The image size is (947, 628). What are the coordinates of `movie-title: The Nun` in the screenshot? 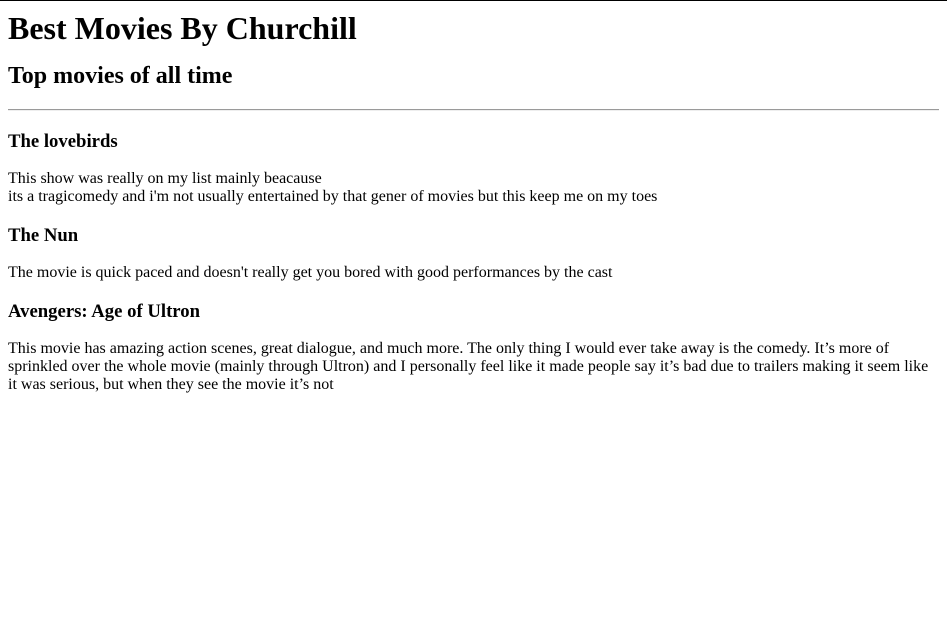 It's located at (43, 235).